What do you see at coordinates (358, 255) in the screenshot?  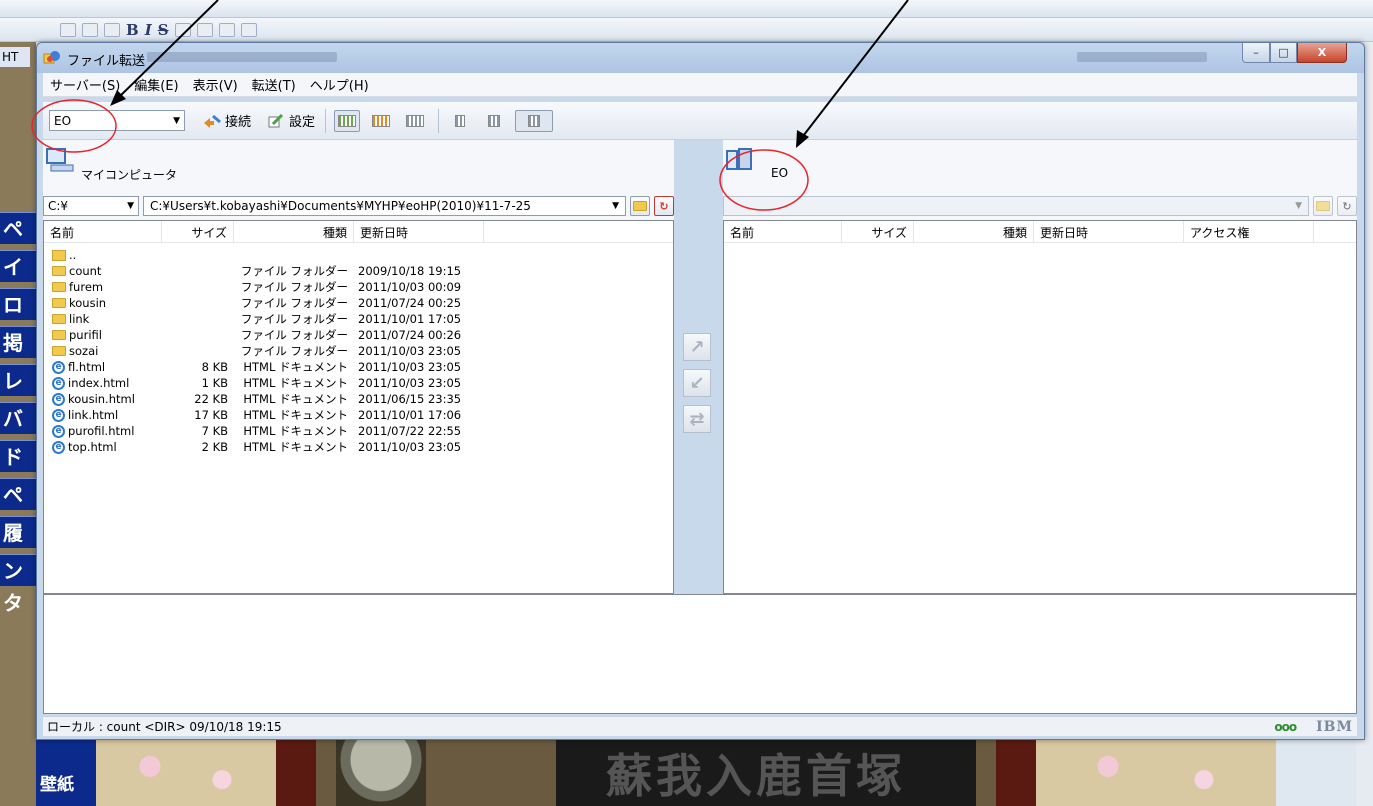 I see `parent-row: ..` at bounding box center [358, 255].